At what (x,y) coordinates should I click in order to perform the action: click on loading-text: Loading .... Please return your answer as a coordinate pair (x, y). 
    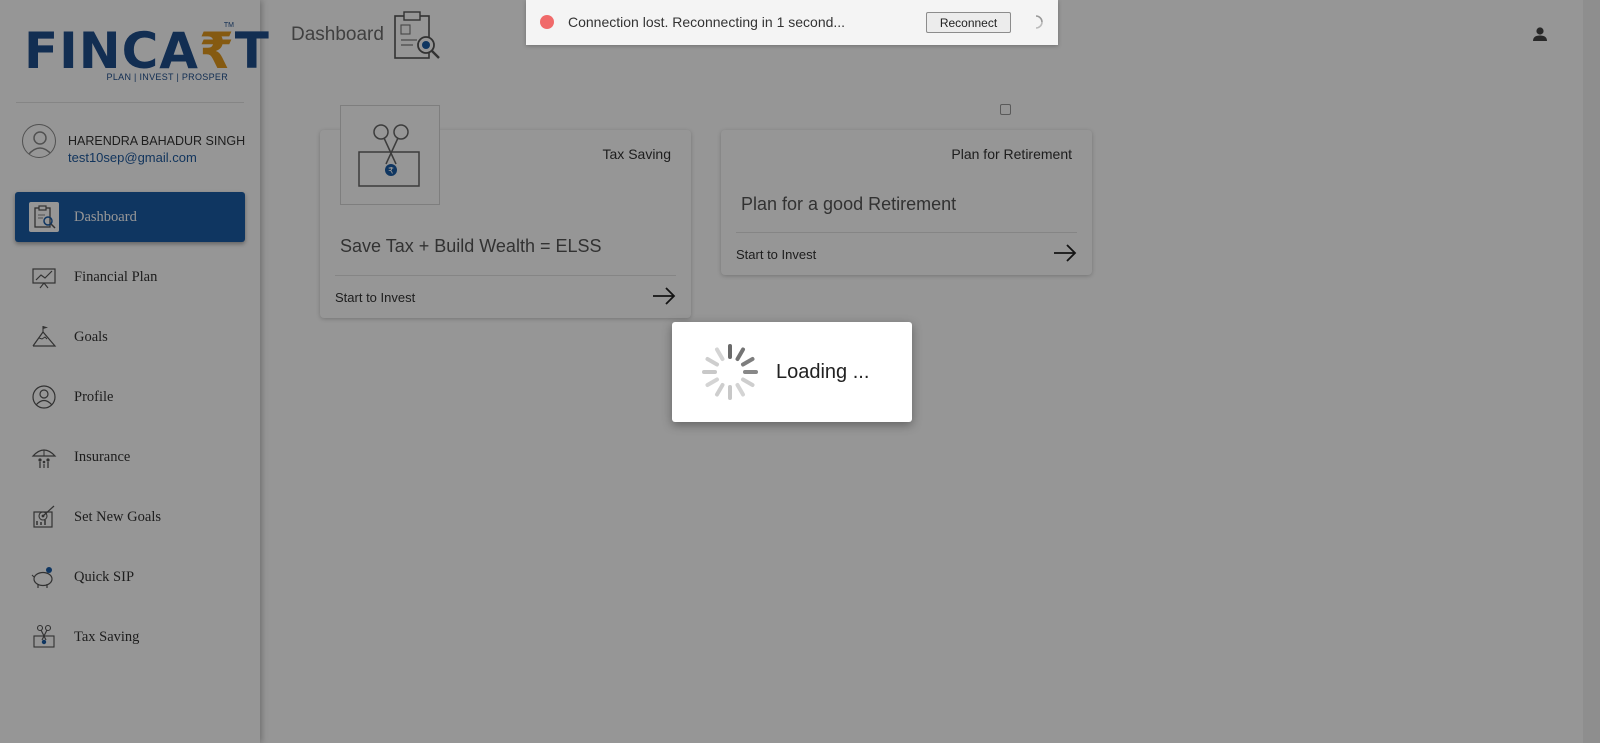
    Looking at the image, I should click on (823, 372).